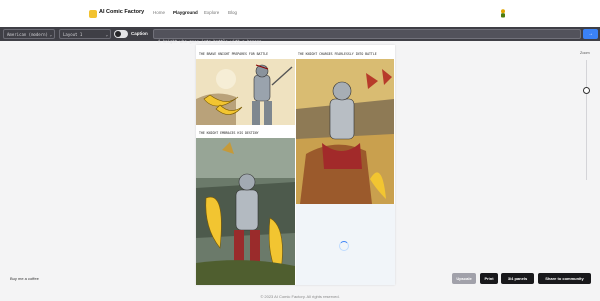 The height and width of the screenshot is (301, 600). Describe the element at coordinates (73, 34) in the screenshot. I see `layout-select-value: Layout 1` at that location.